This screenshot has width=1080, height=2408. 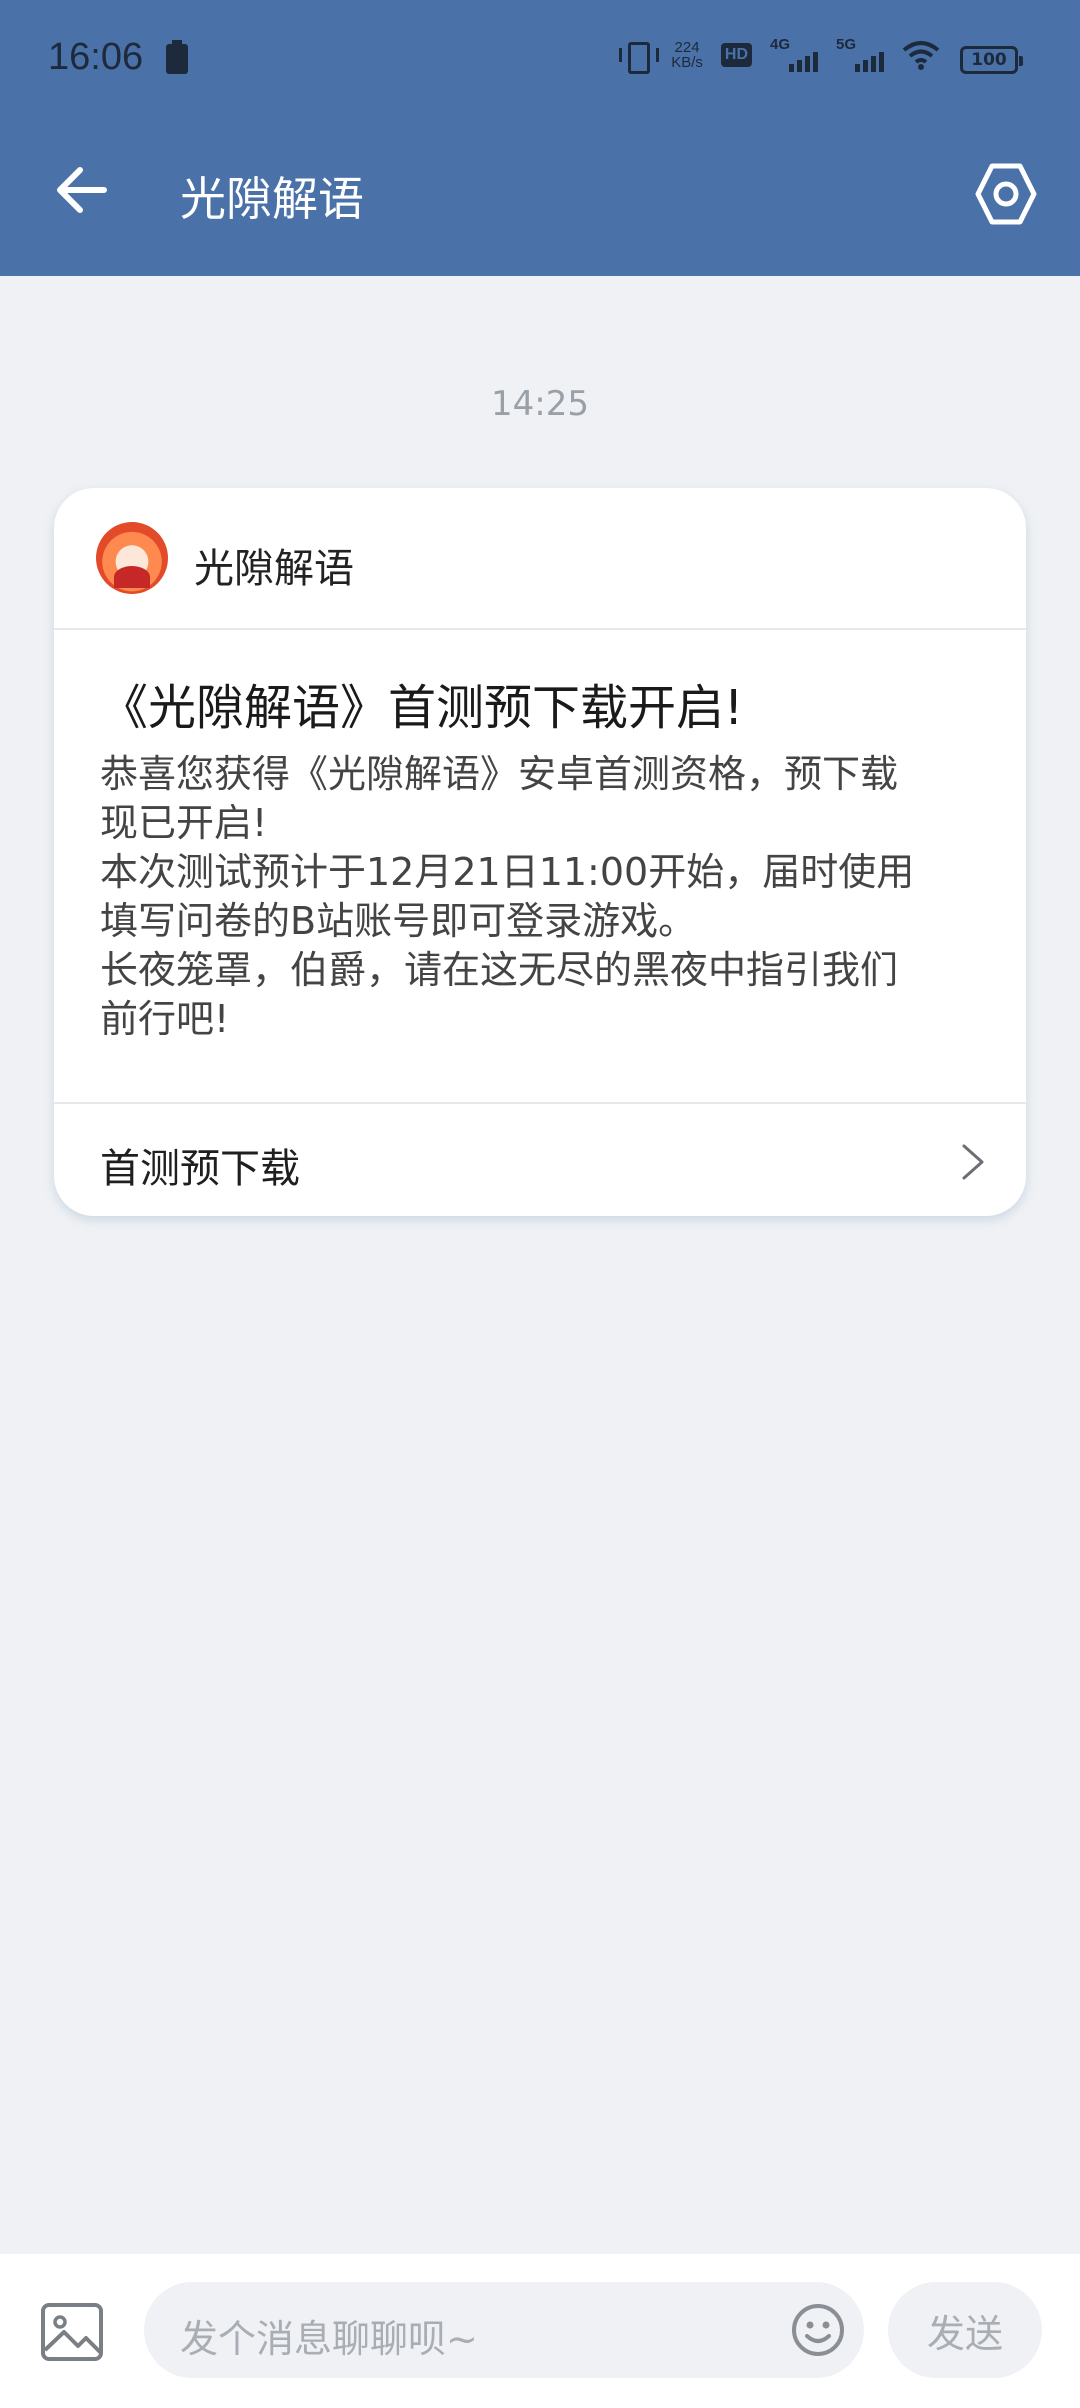 I want to click on wifi-icon, so click(x=921, y=55).